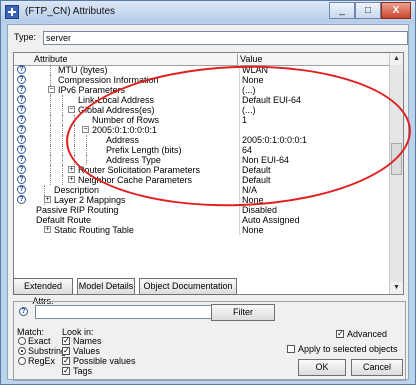  I want to click on scroll-up-icon: ▲, so click(396, 59).